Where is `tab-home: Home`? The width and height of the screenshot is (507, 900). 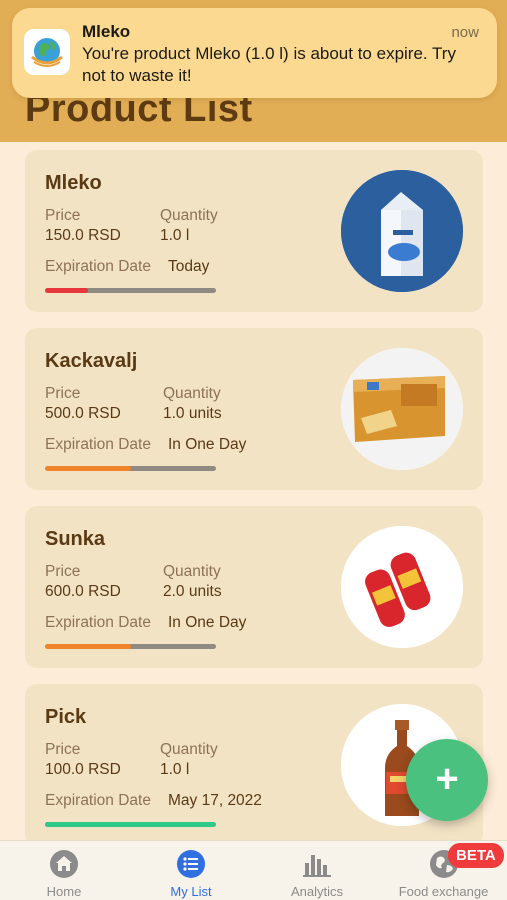
tab-home: Home is located at coordinates (64, 870).